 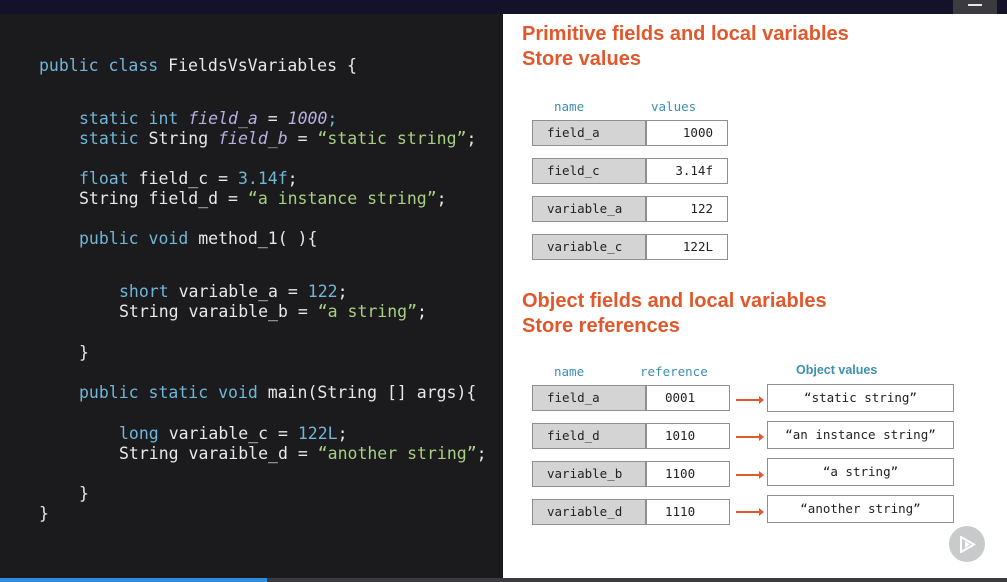 I want to click on object-name-cell: field_a, so click(x=589, y=398).